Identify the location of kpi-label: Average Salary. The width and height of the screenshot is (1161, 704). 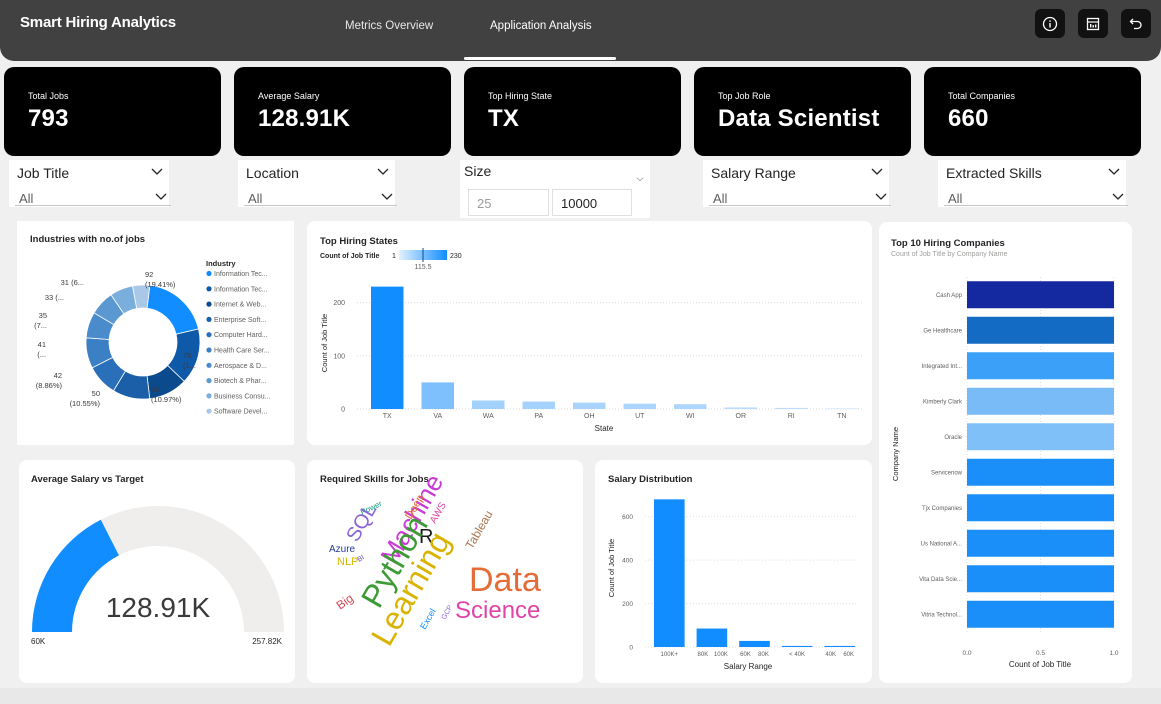
(289, 96).